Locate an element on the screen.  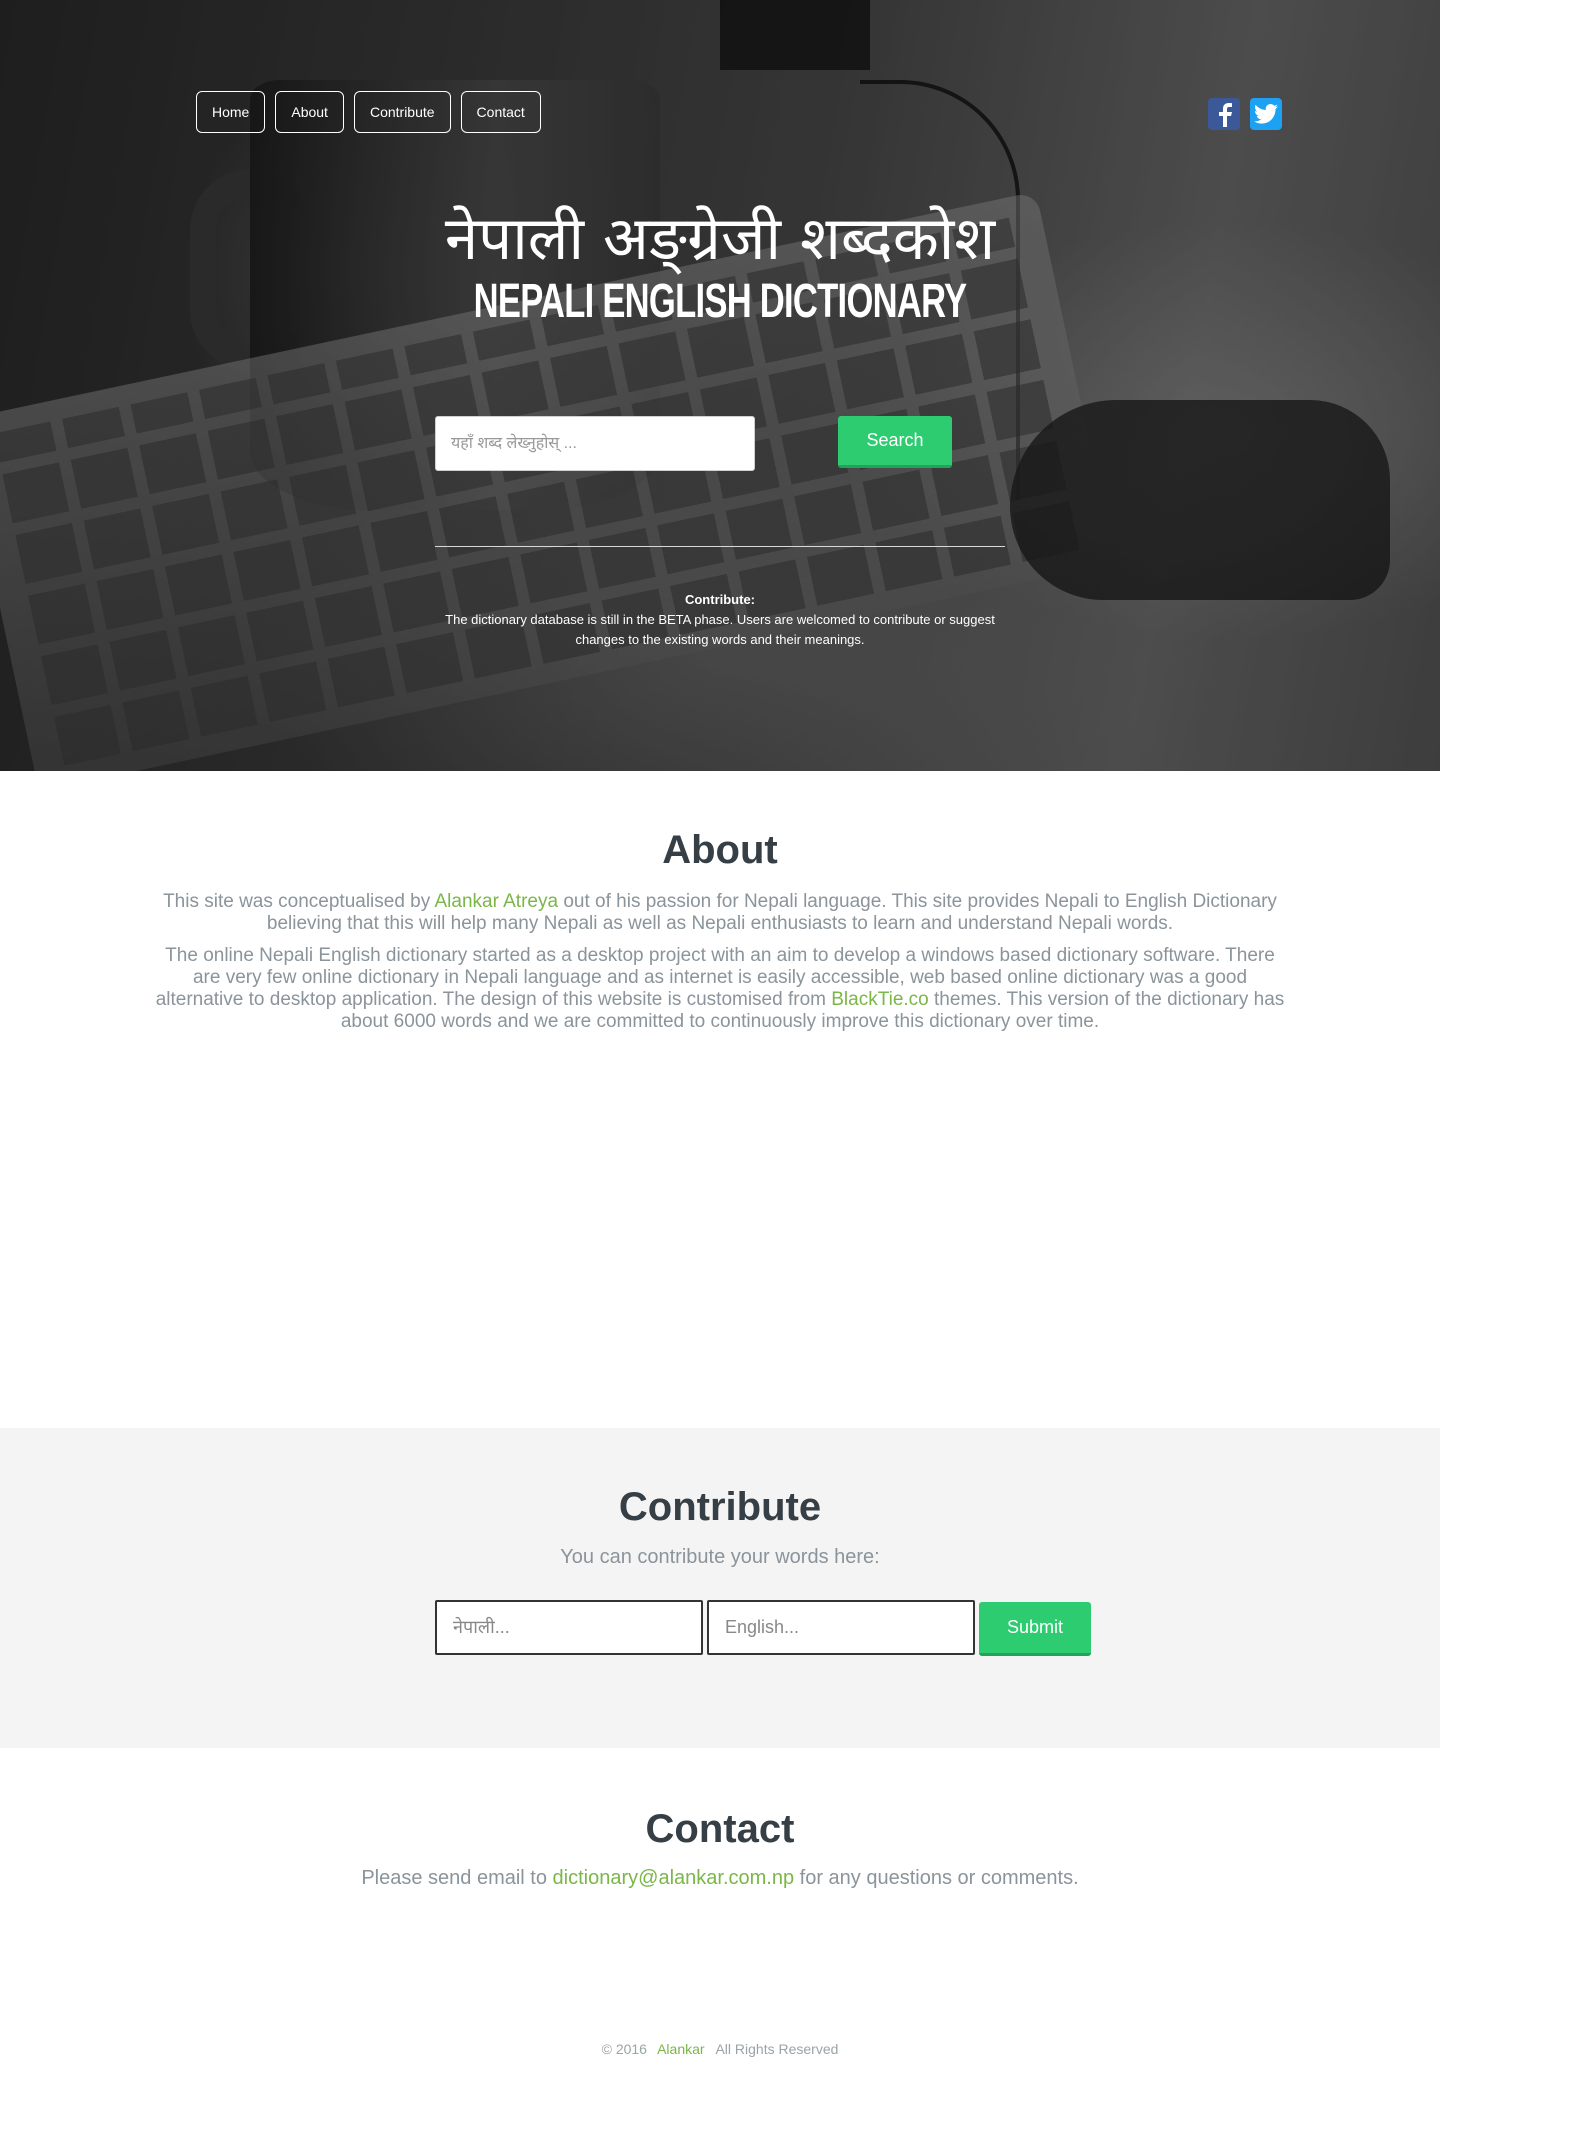
nav-contribute: Contribute is located at coordinates (402, 112).